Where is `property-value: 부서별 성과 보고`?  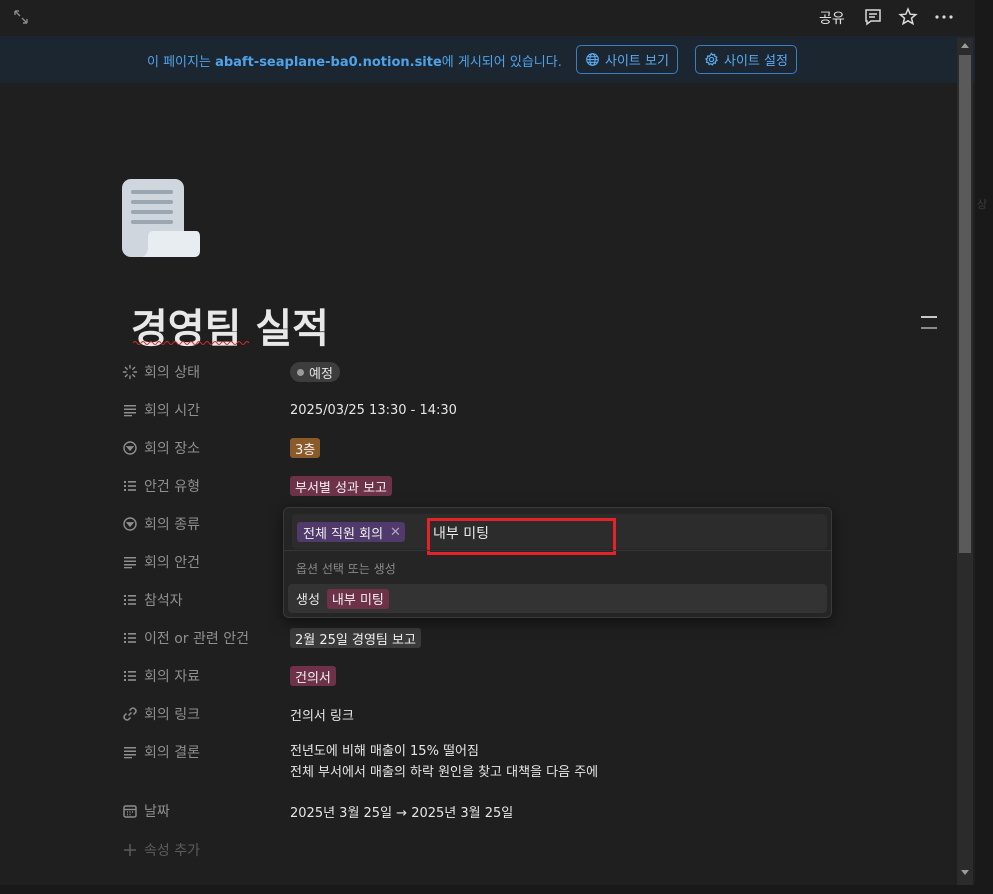
property-value: 부서별 성과 보고 is located at coordinates (341, 486).